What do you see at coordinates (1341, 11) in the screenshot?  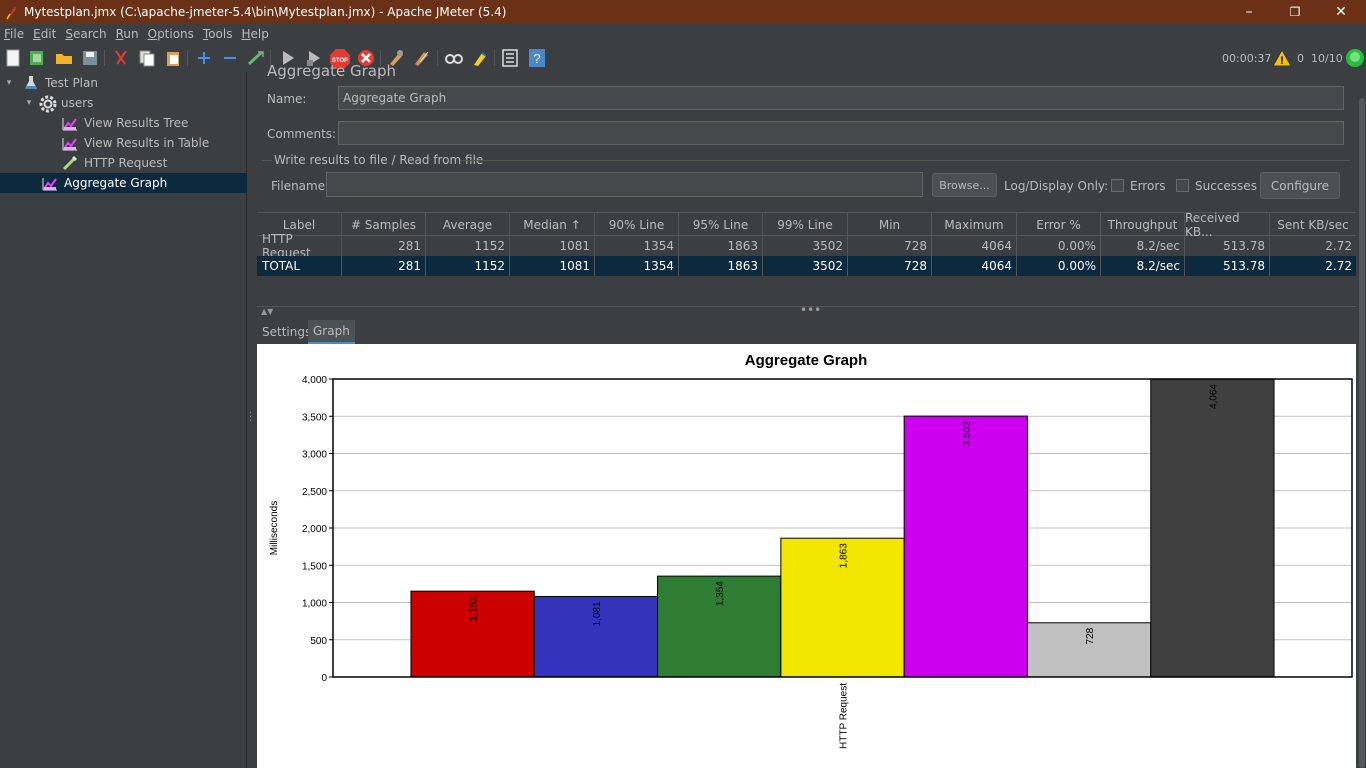 I see `close-button: ✕` at bounding box center [1341, 11].